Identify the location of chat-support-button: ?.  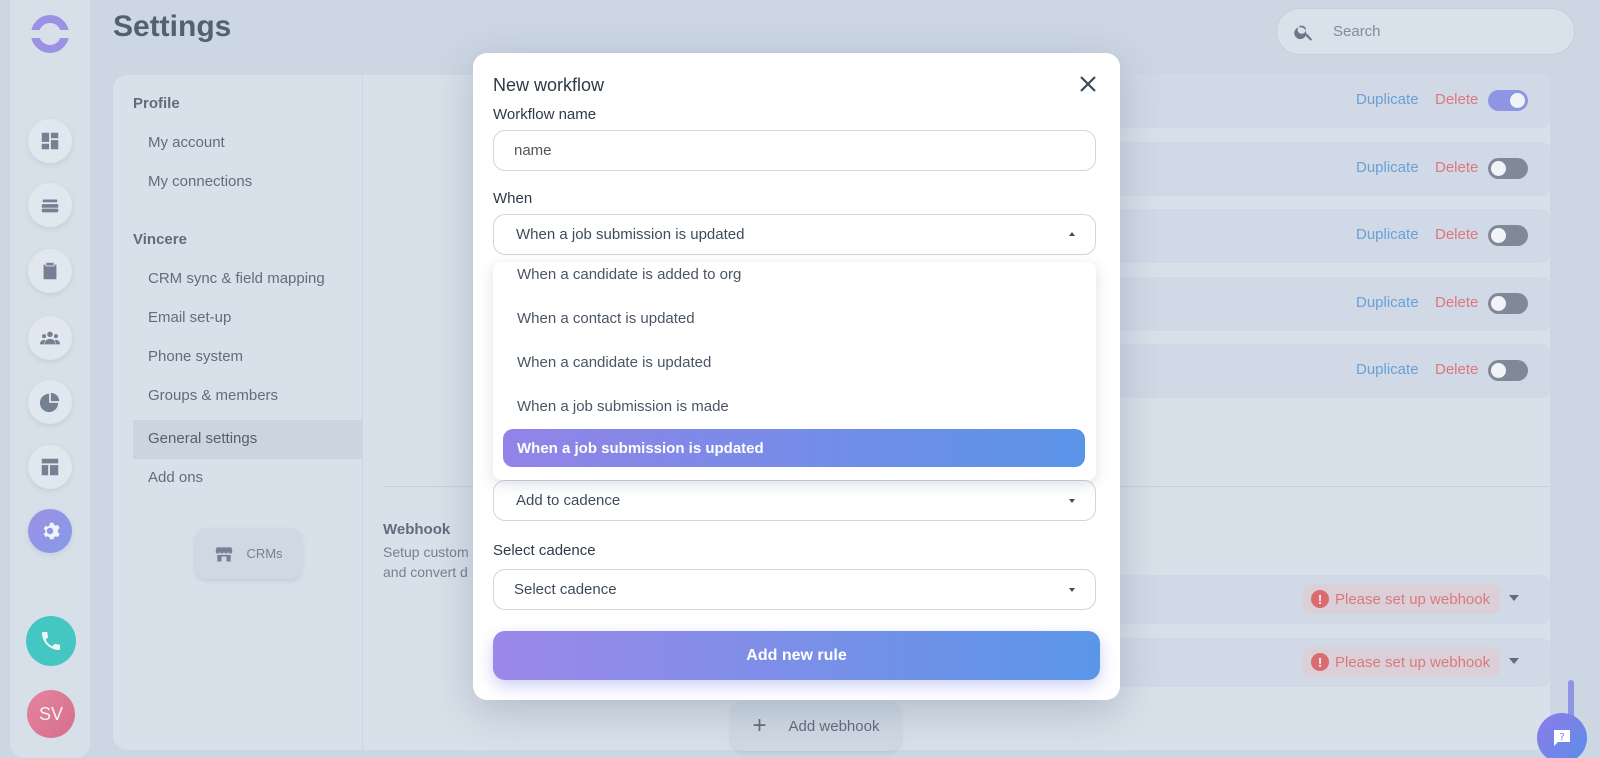
(1562, 735).